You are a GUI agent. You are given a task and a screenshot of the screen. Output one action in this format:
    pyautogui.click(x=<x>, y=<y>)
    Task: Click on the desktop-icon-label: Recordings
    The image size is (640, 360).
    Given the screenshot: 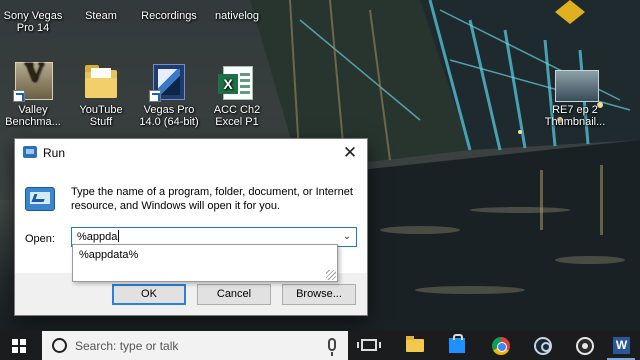 What is the action you would take?
    pyautogui.click(x=169, y=16)
    